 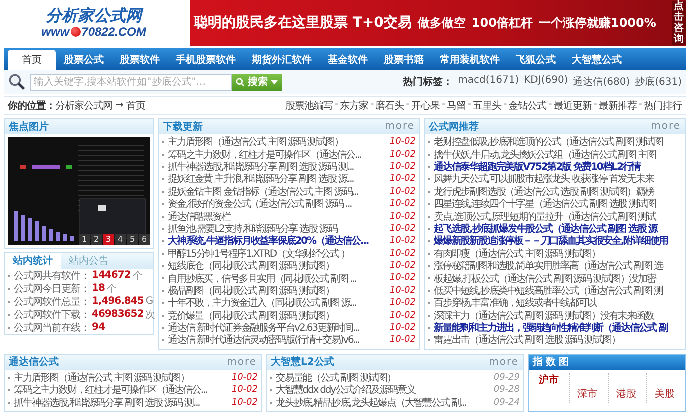 What do you see at coordinates (302, 363) in the screenshot?
I see `panel-title: 大智慧L2公式` at bounding box center [302, 363].